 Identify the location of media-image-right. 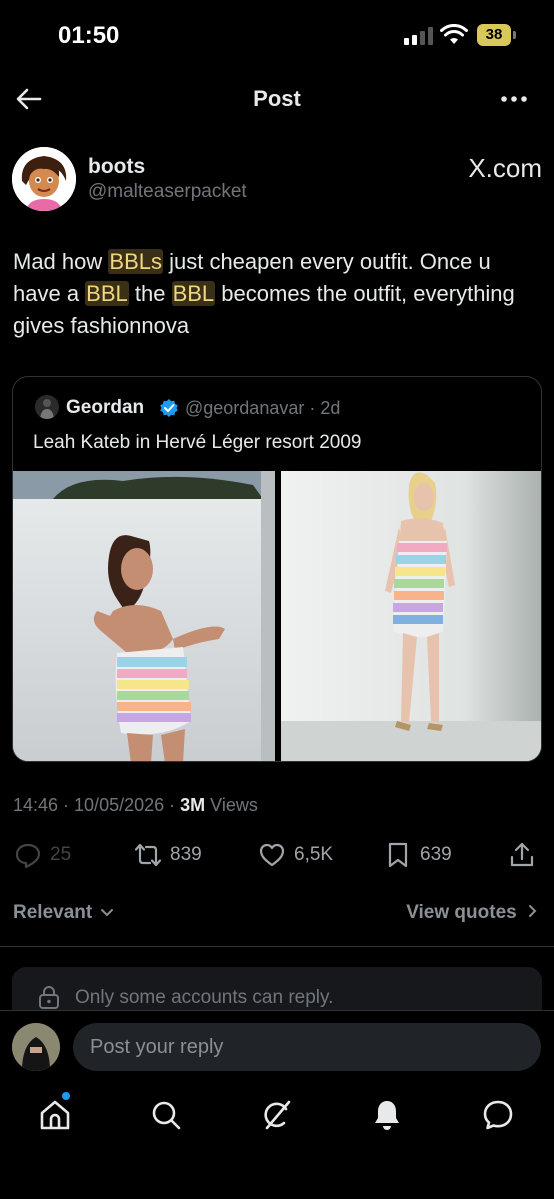
(411, 616).